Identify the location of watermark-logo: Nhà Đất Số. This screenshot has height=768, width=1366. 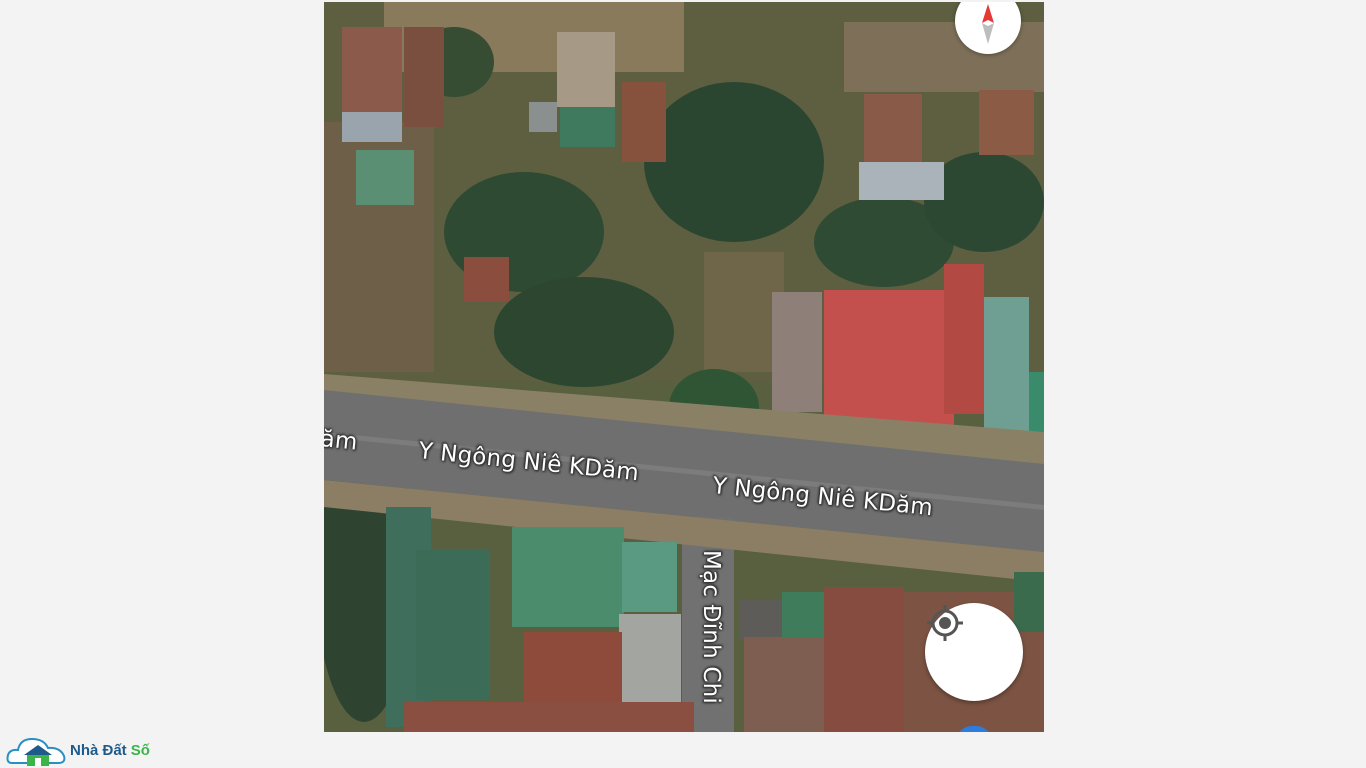
(78, 750).